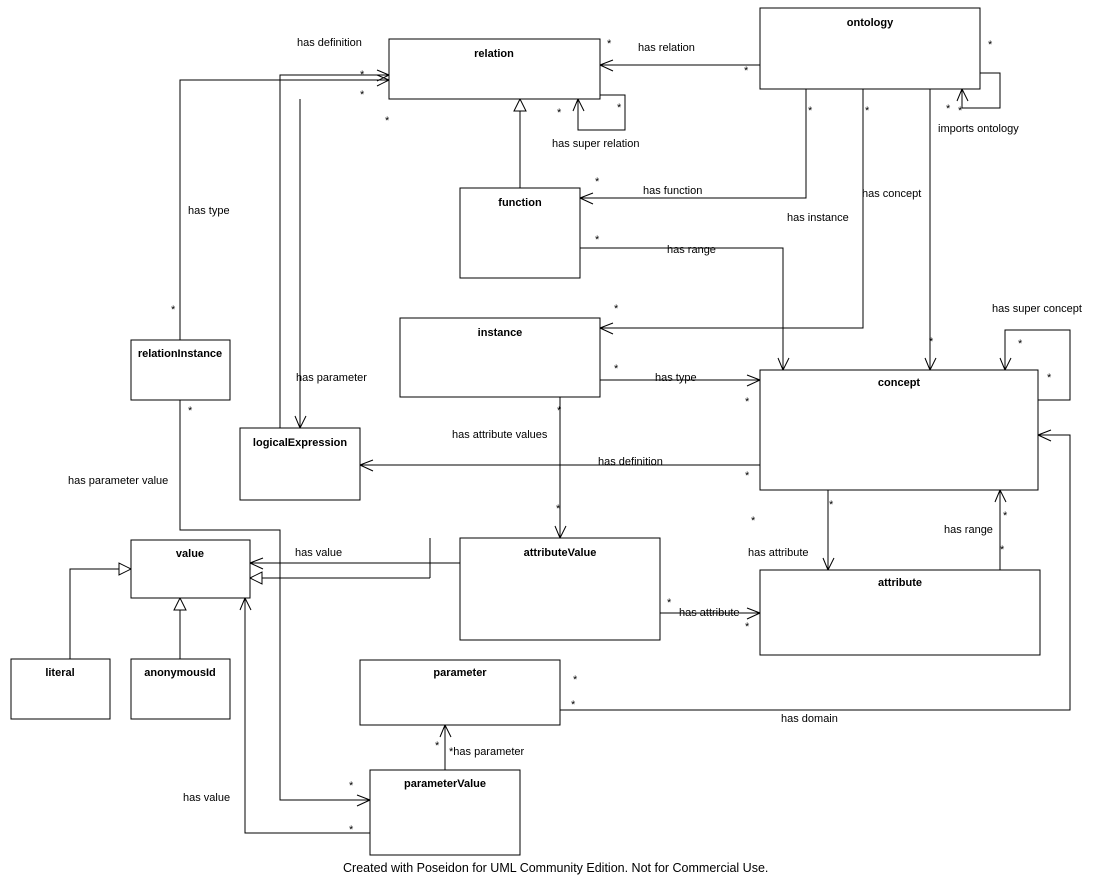  What do you see at coordinates (870, 48) in the screenshot?
I see `class-box-ontology: ontology` at bounding box center [870, 48].